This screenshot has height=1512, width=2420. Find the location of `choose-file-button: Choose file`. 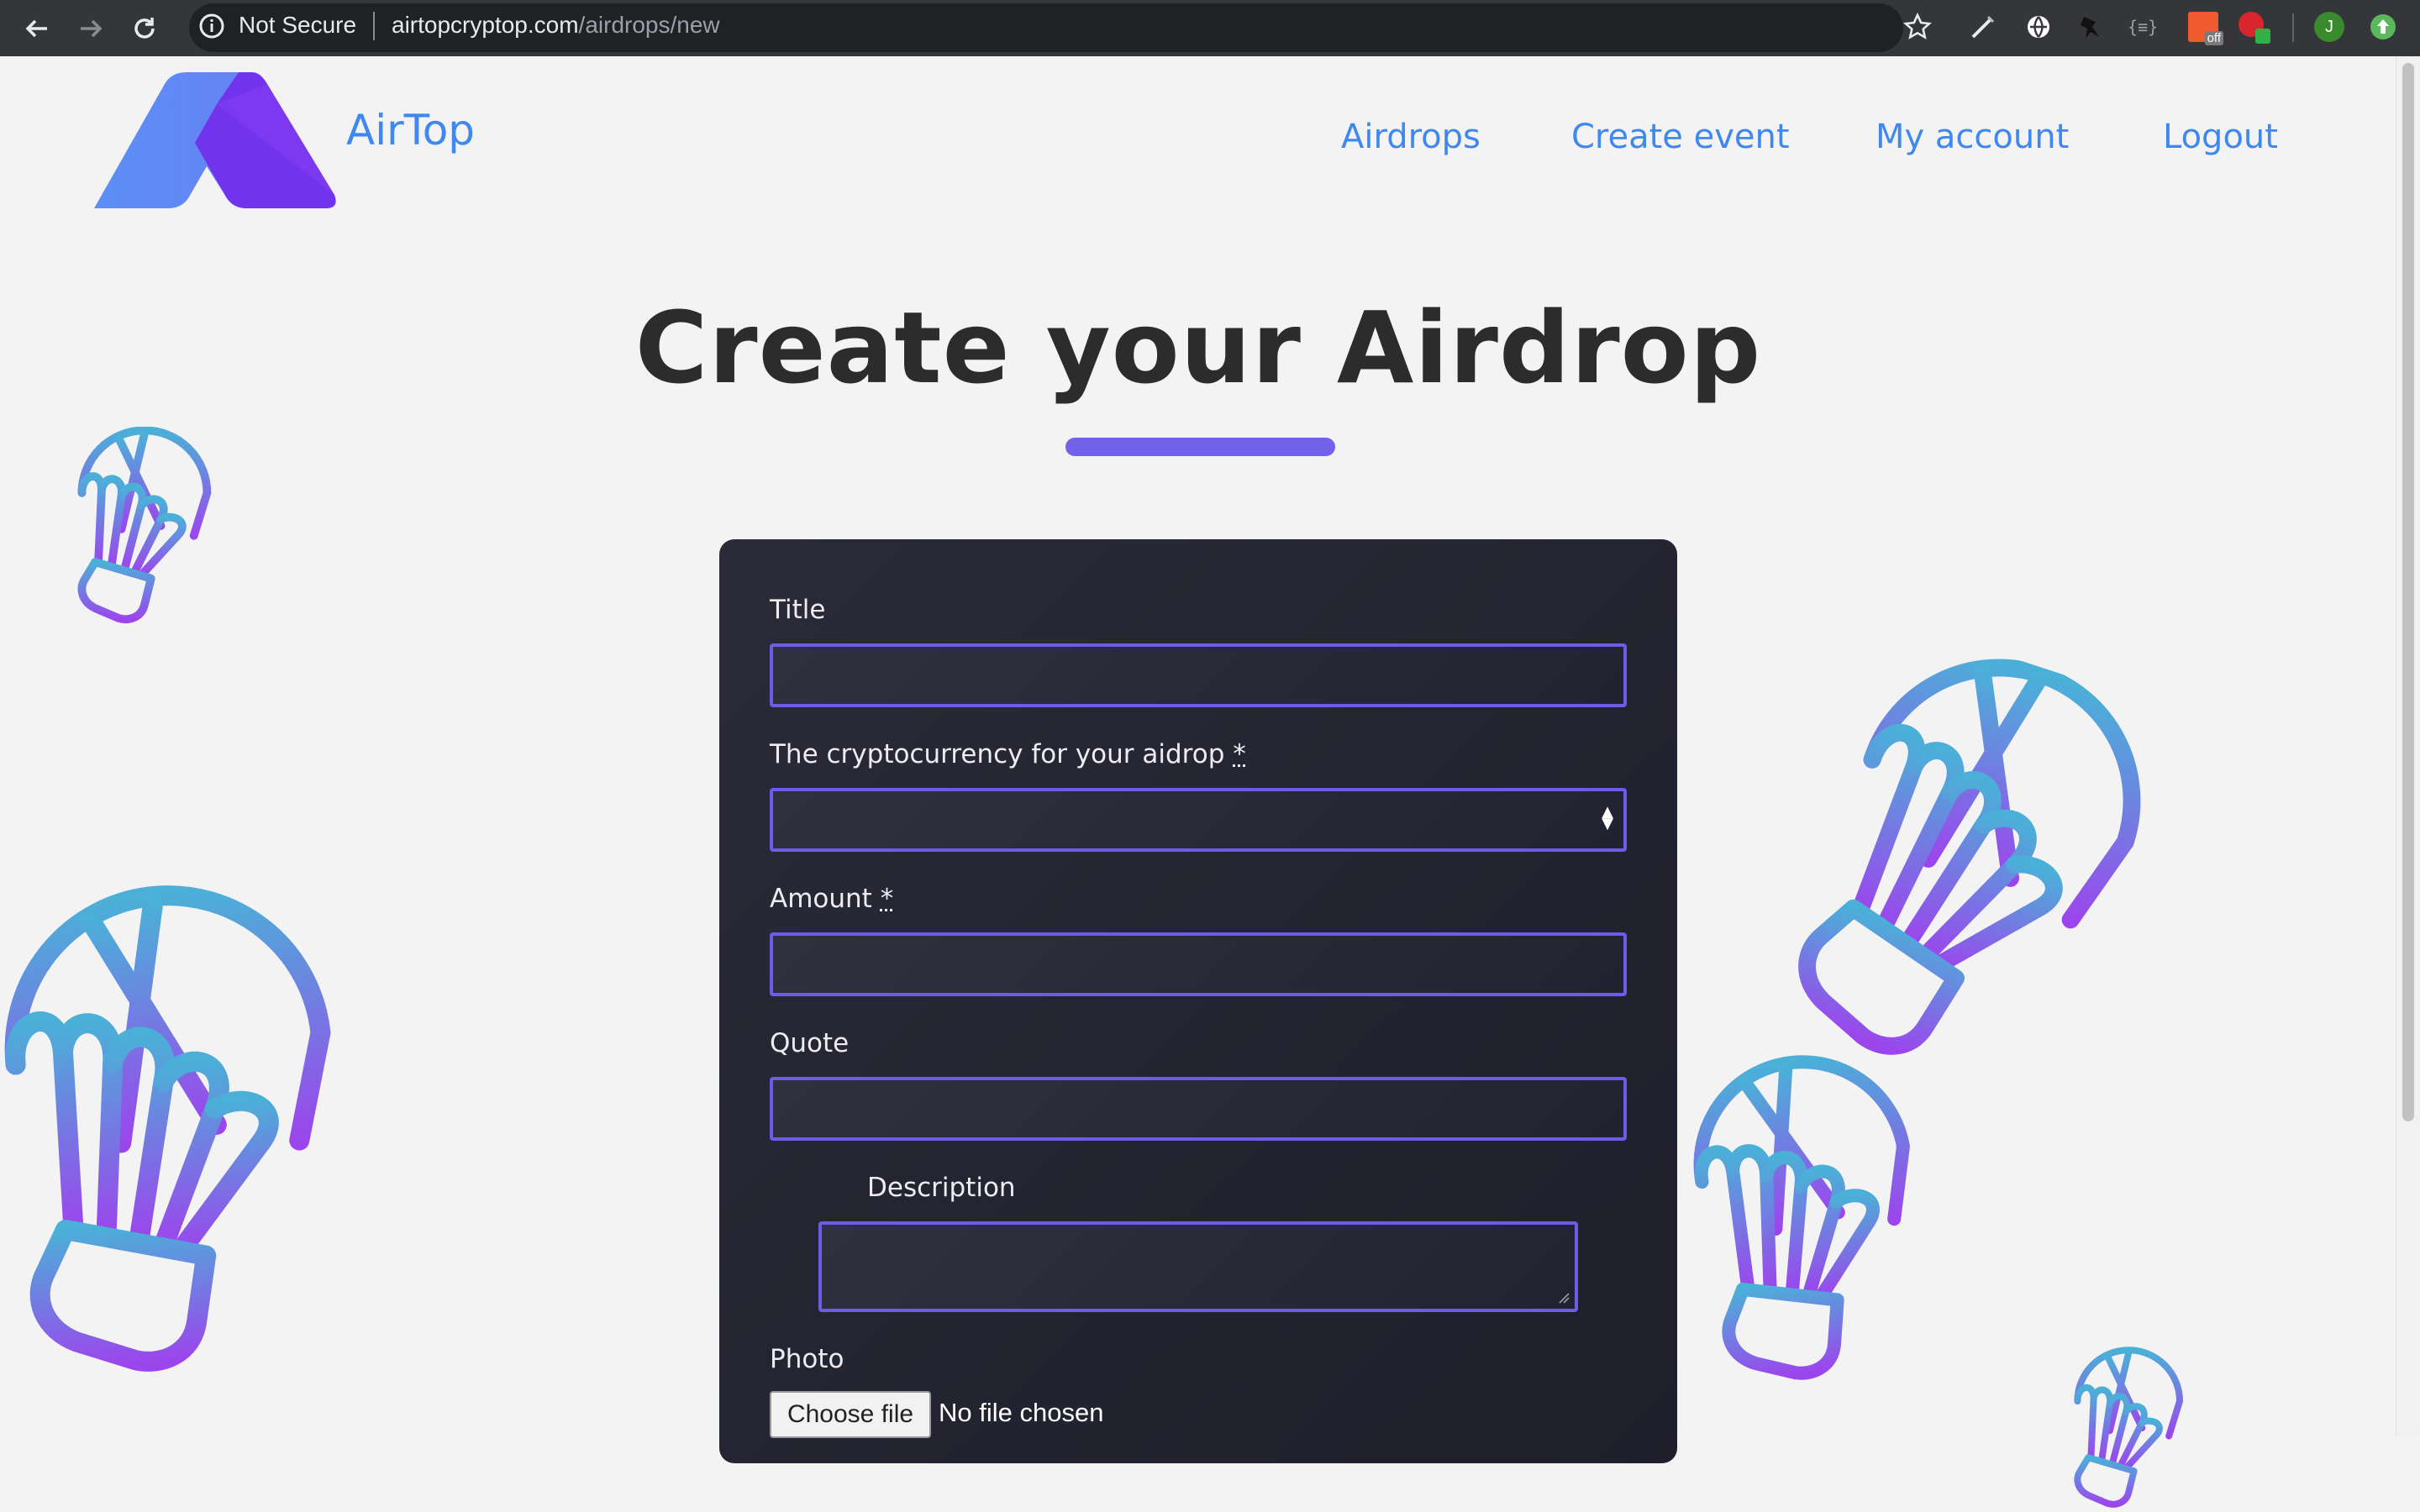

choose-file-button: Choose file is located at coordinates (850, 1414).